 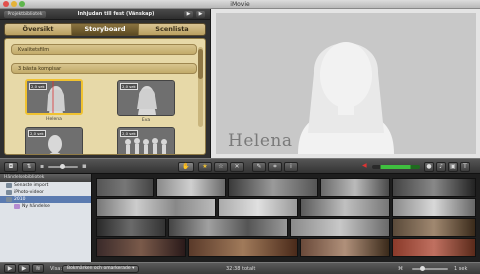 I want to click on zoom-slider, so click(x=430, y=269).